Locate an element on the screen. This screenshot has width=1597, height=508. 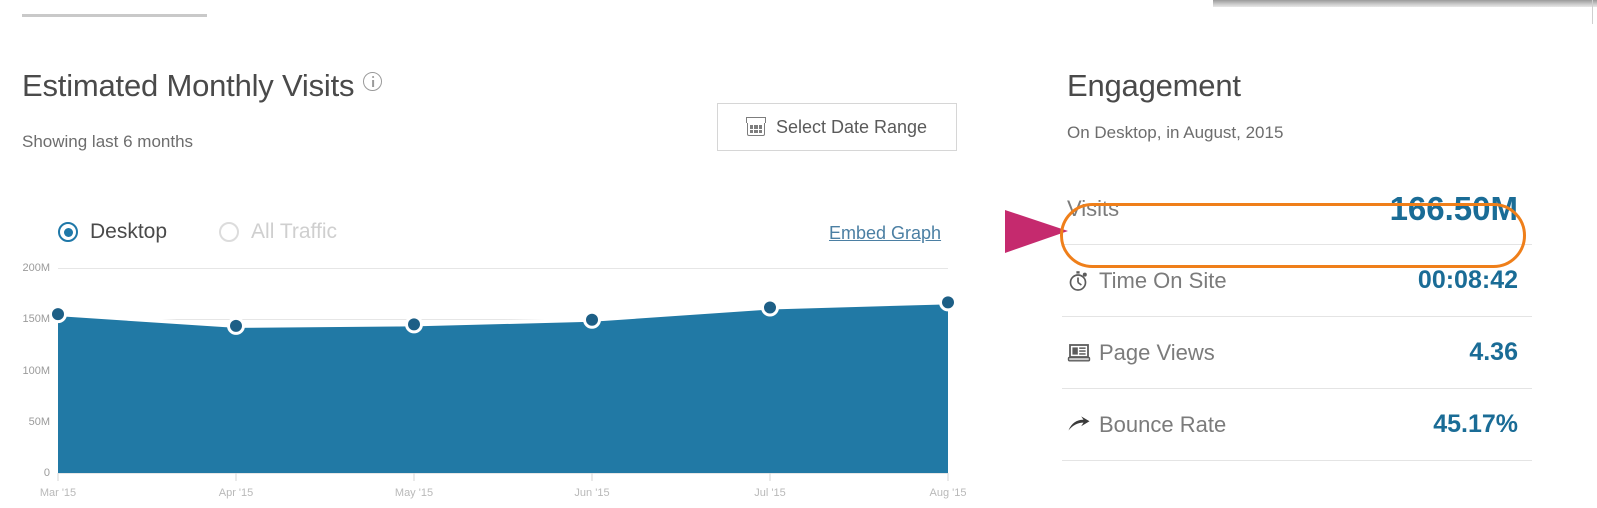
page-icon is located at coordinates (1079, 352).